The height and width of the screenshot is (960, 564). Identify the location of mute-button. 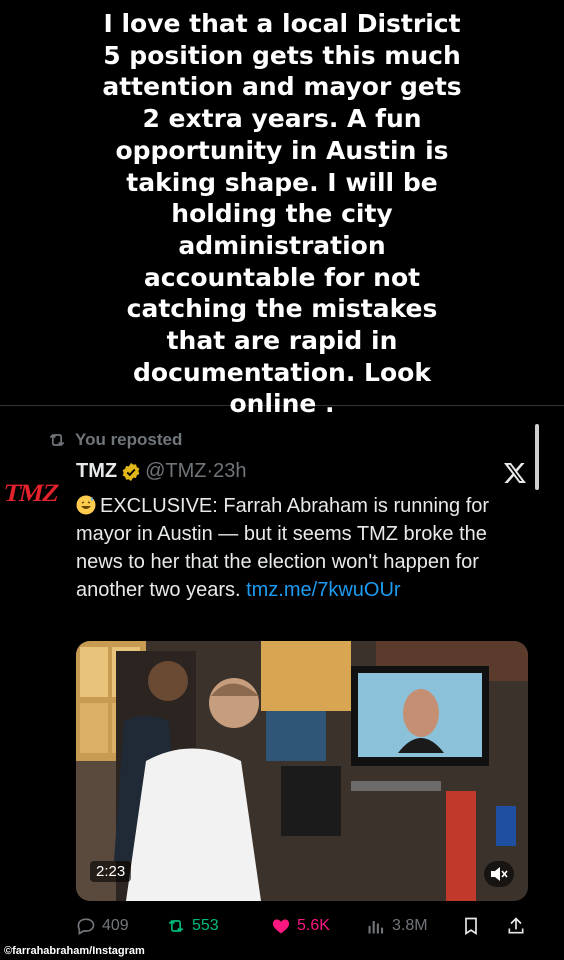
(499, 874).